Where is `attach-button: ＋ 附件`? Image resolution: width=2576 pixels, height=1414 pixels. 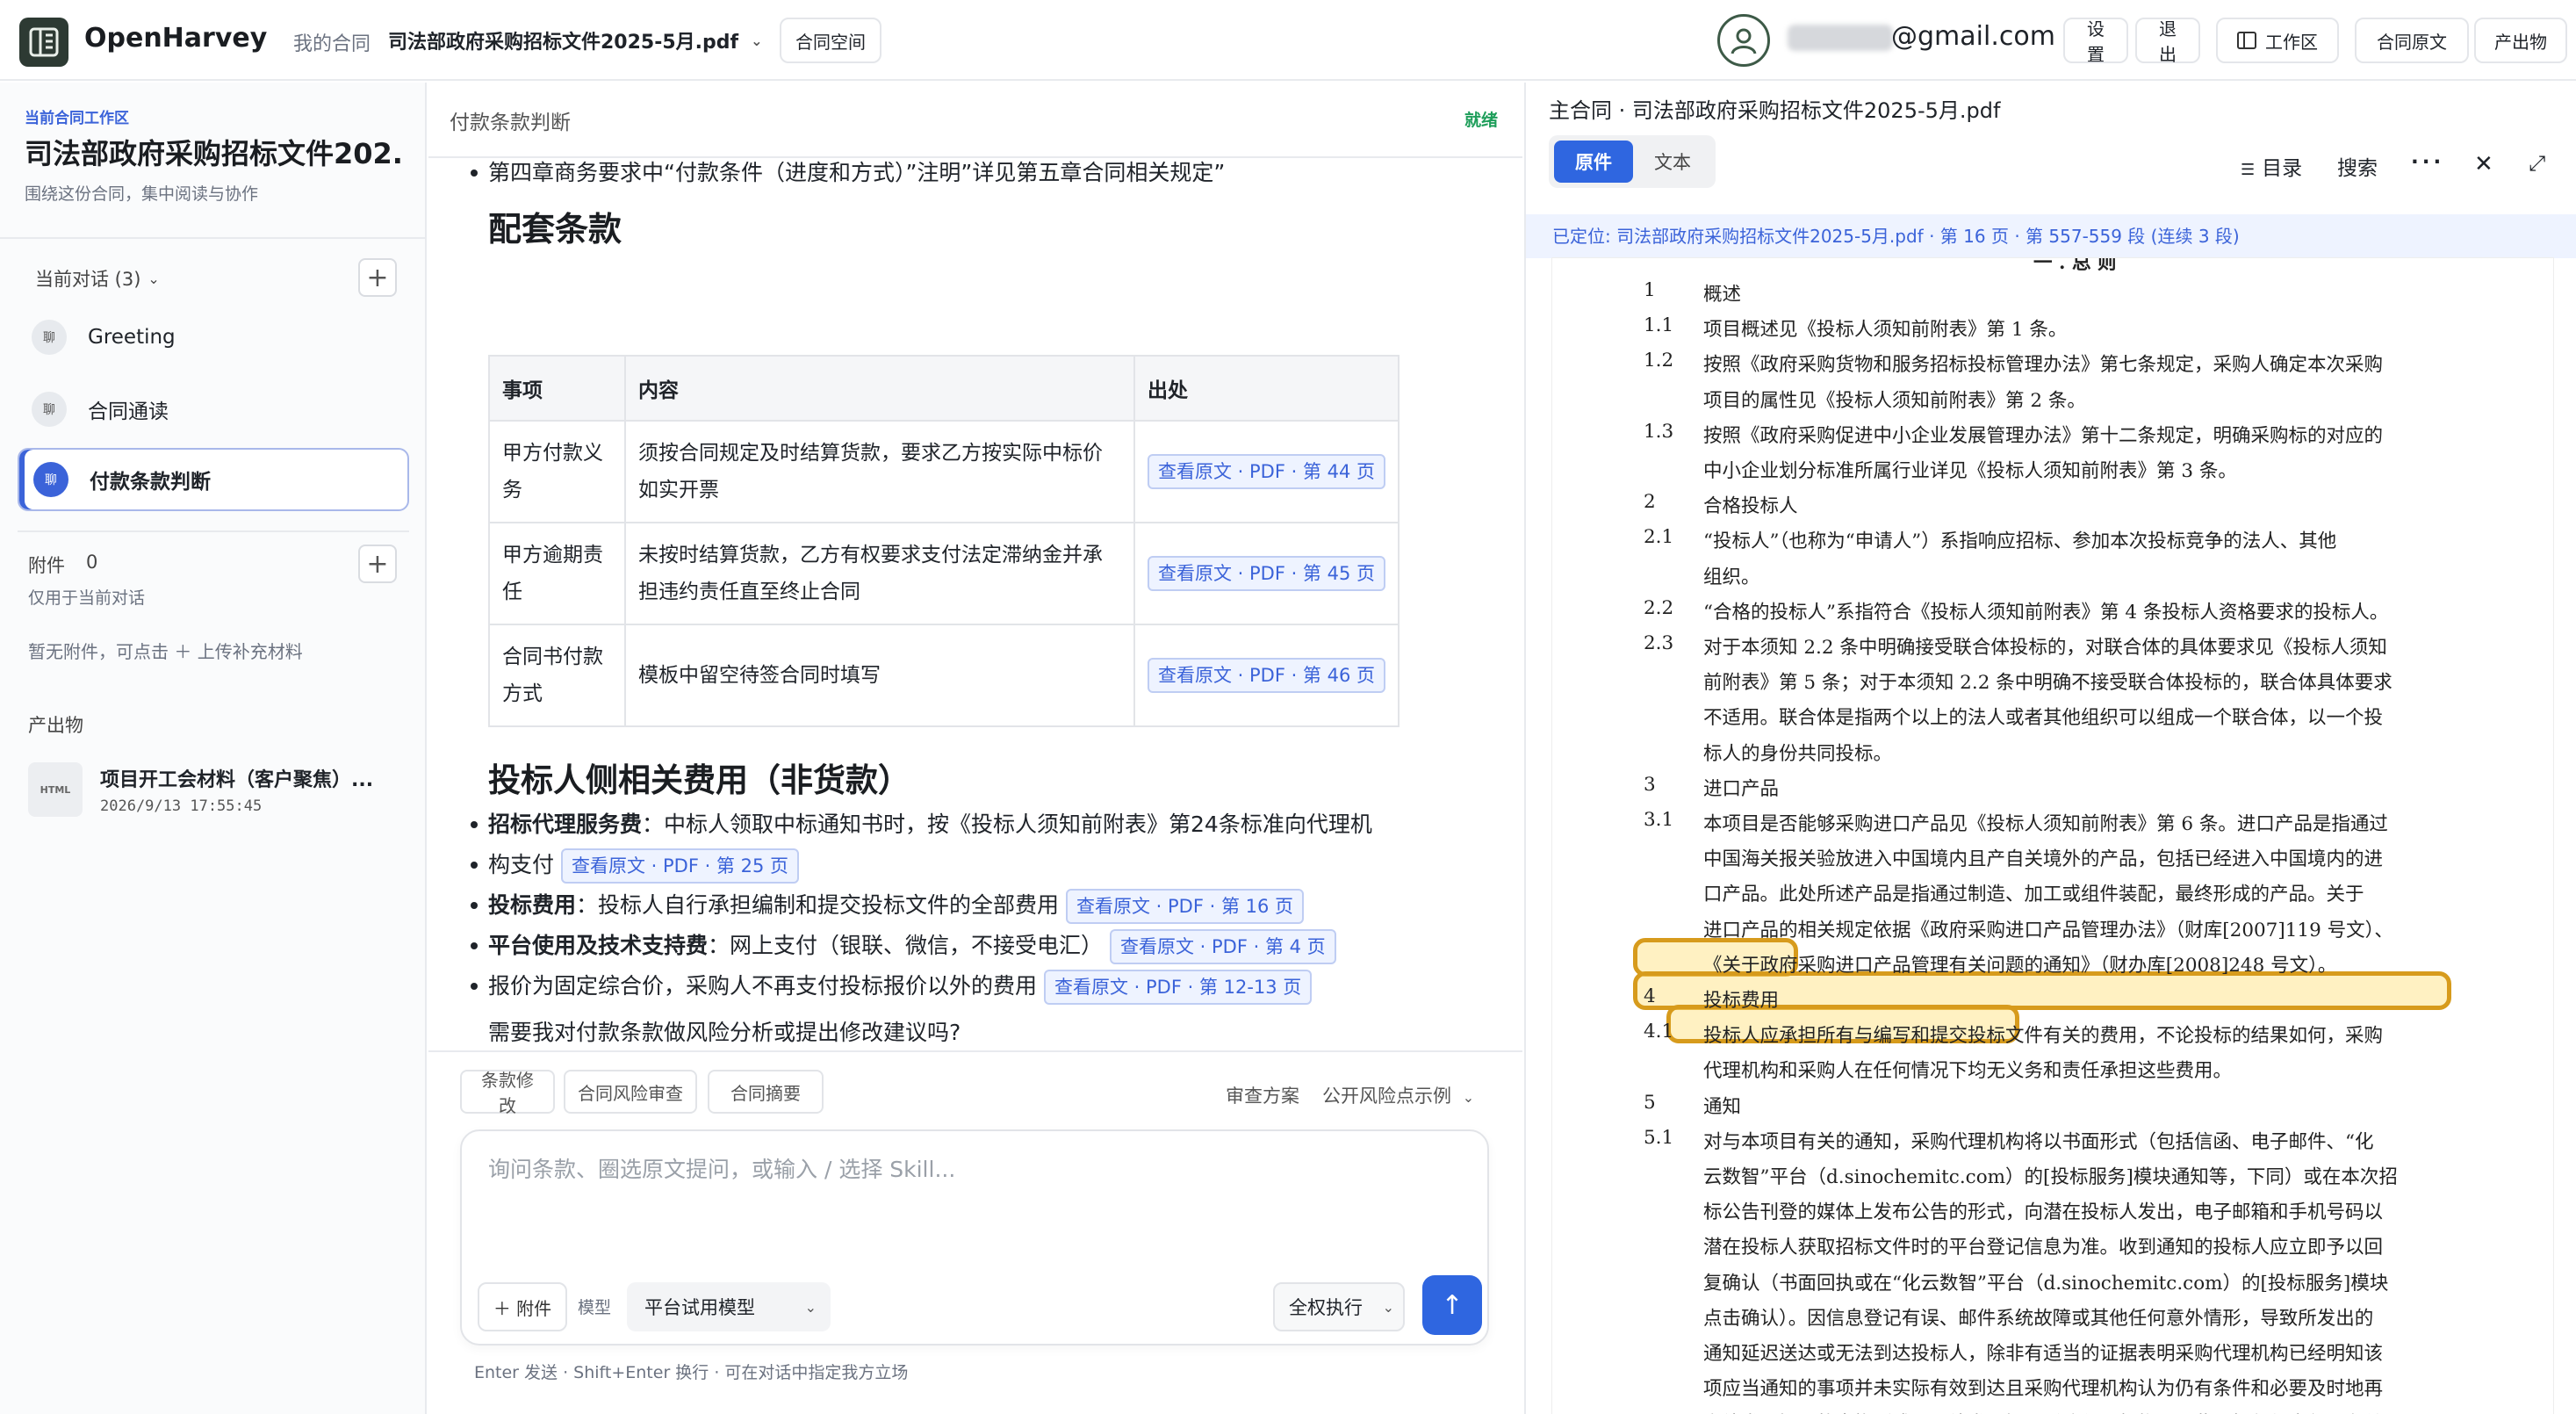
attach-button: ＋ 附件 is located at coordinates (522, 1306).